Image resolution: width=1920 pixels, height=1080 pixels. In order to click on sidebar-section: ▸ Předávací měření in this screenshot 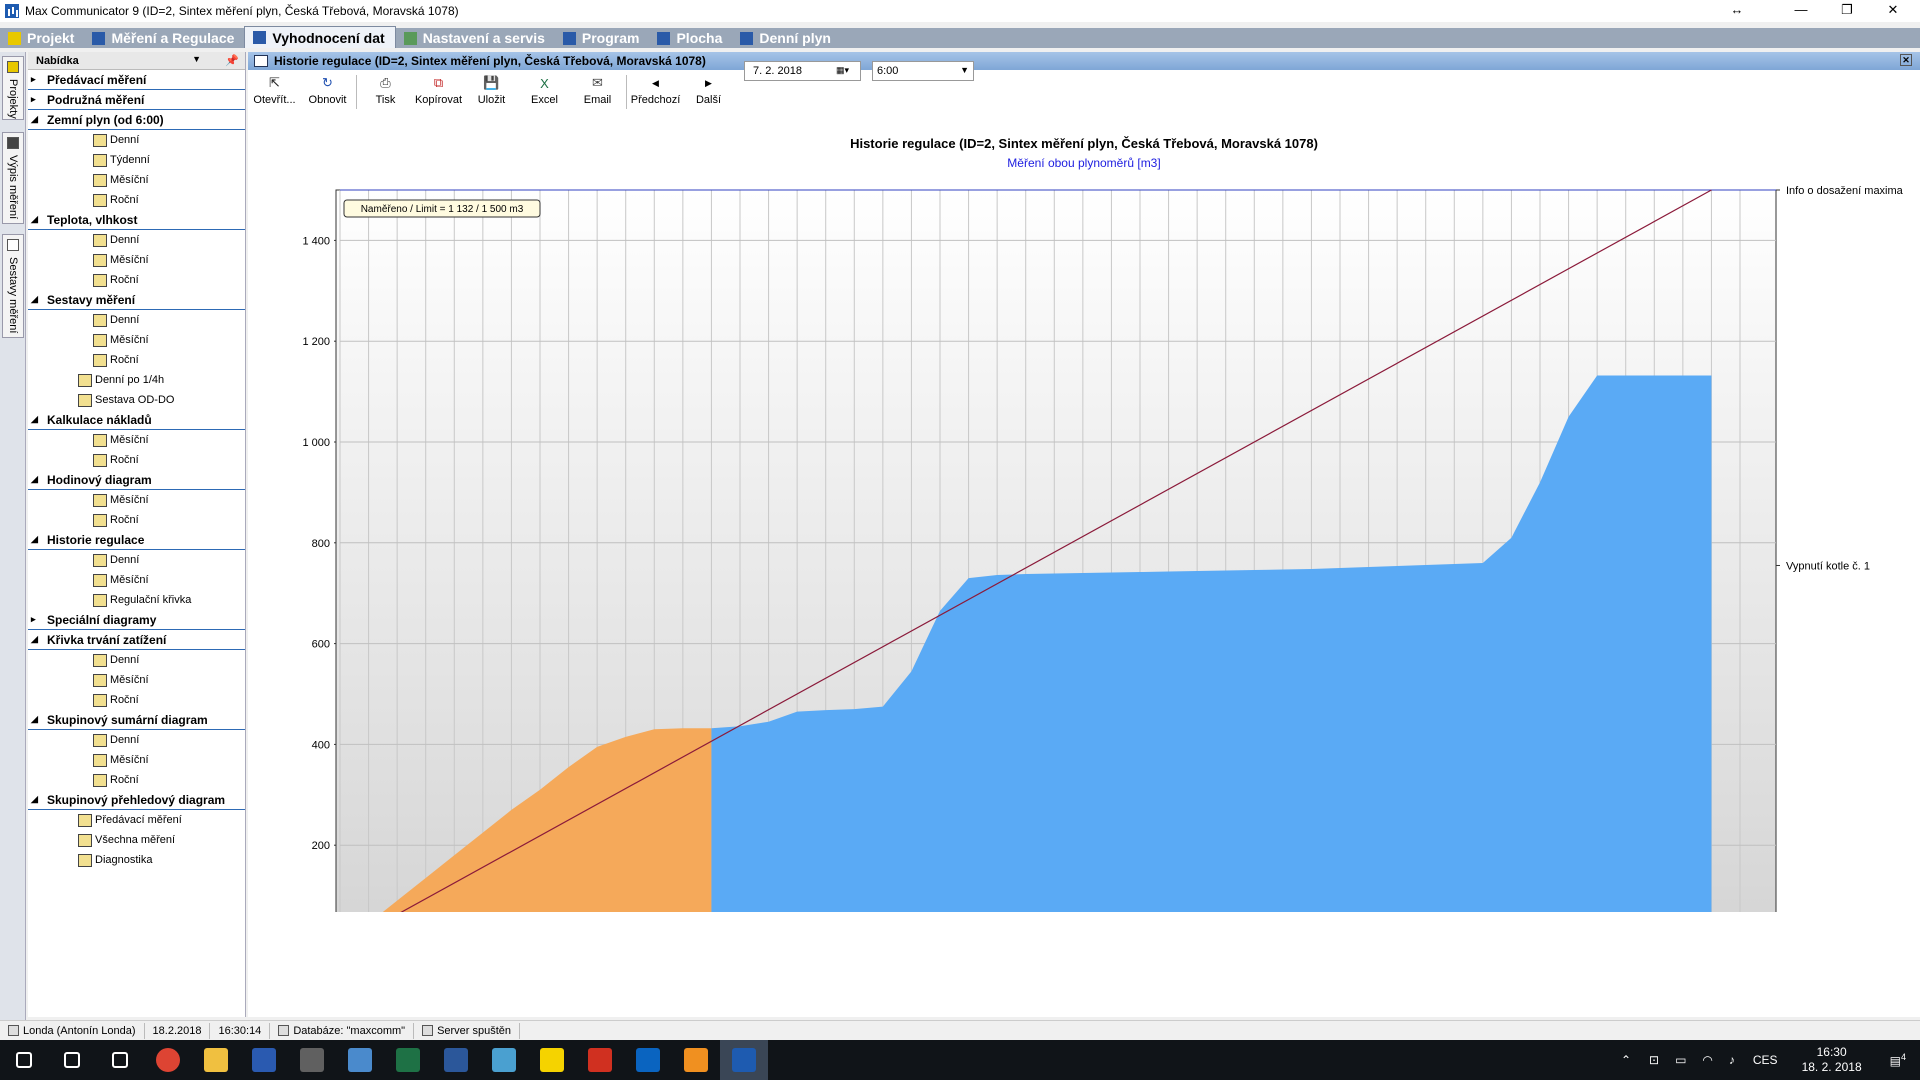, I will do `click(136, 80)`.